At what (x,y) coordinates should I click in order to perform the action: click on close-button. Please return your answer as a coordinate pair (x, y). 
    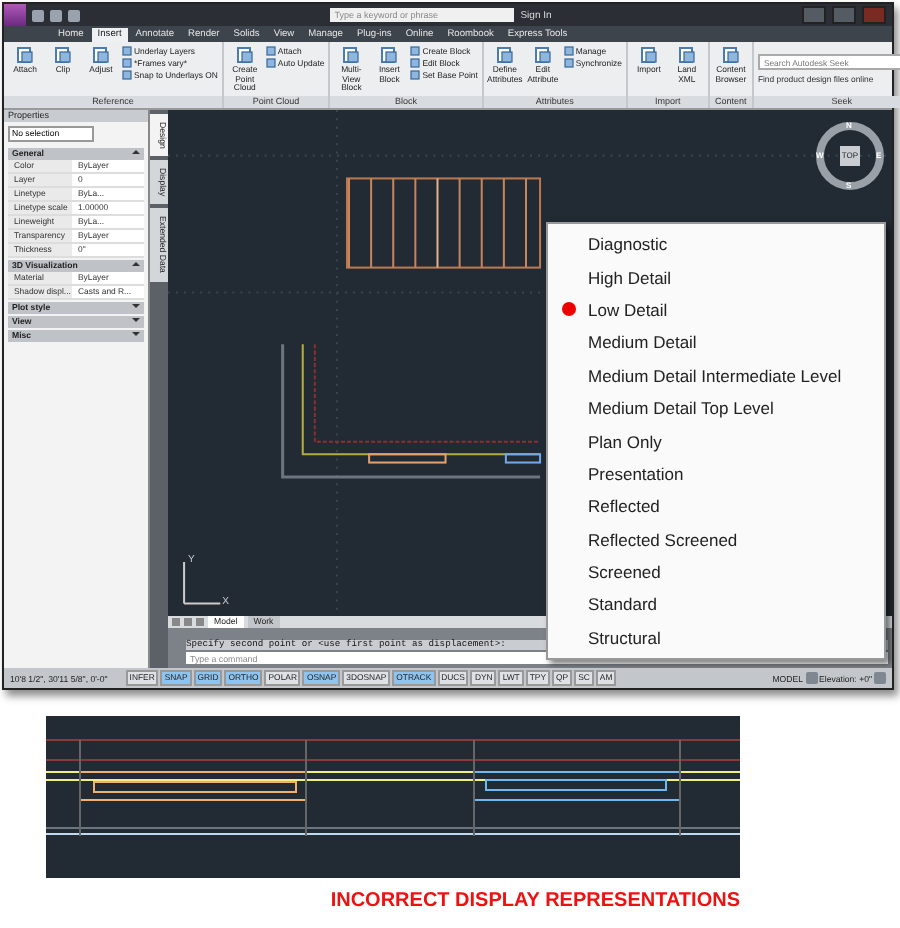
    Looking at the image, I should click on (874, 15).